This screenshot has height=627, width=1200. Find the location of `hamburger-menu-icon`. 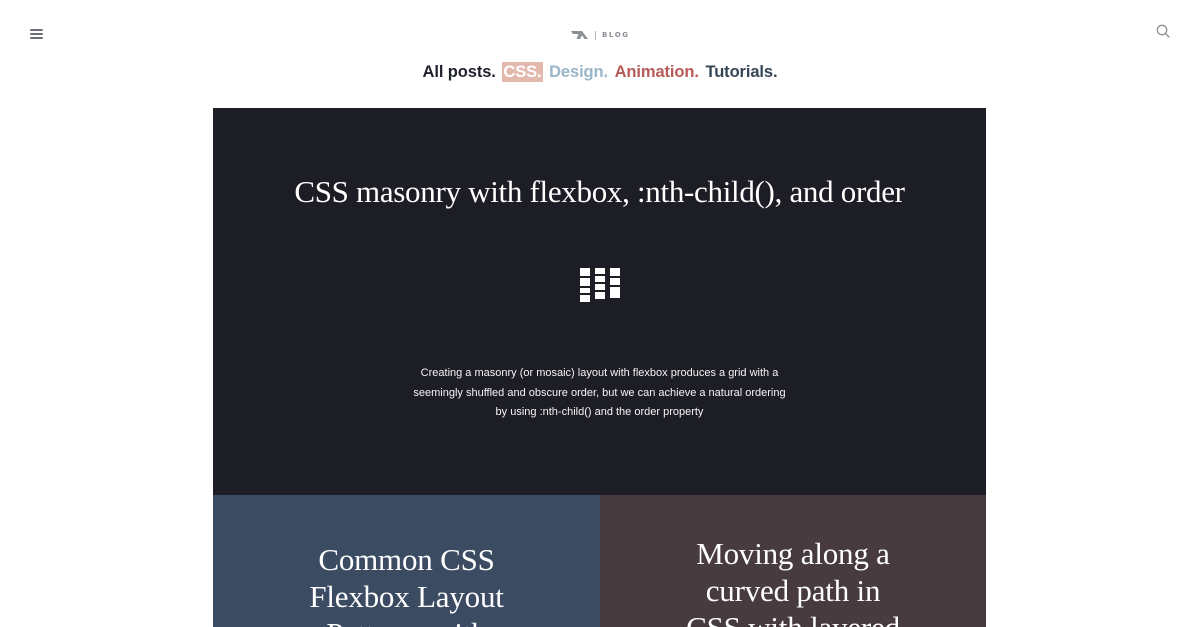

hamburger-menu-icon is located at coordinates (38, 34).